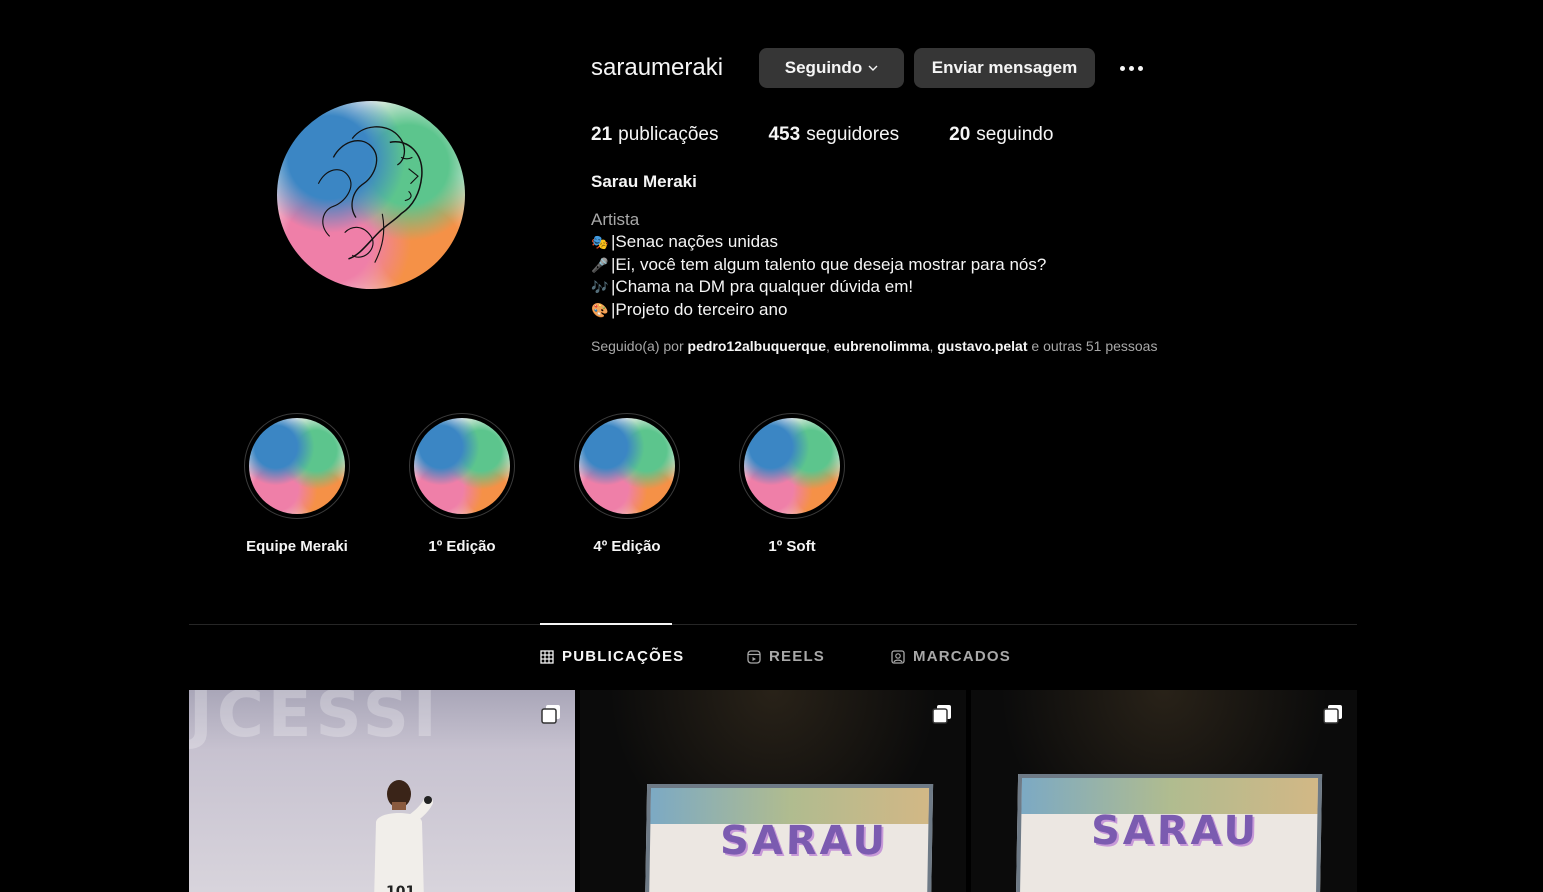  Describe the element at coordinates (882, 346) in the screenshot. I see `followed-by-user: eubrenolimma` at that location.